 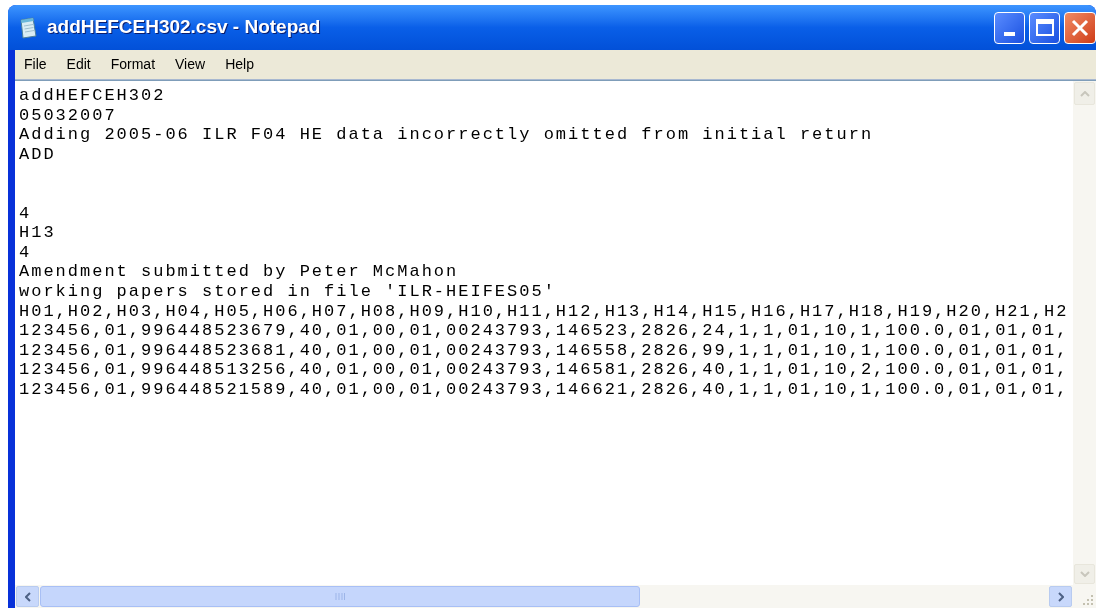 I want to click on text-line: 123456,01,996448513256,40,01,00,01,00243793,146581,2826,40,1,1,01,10,2,100.0,01,01,01,, so click(x=544, y=370).